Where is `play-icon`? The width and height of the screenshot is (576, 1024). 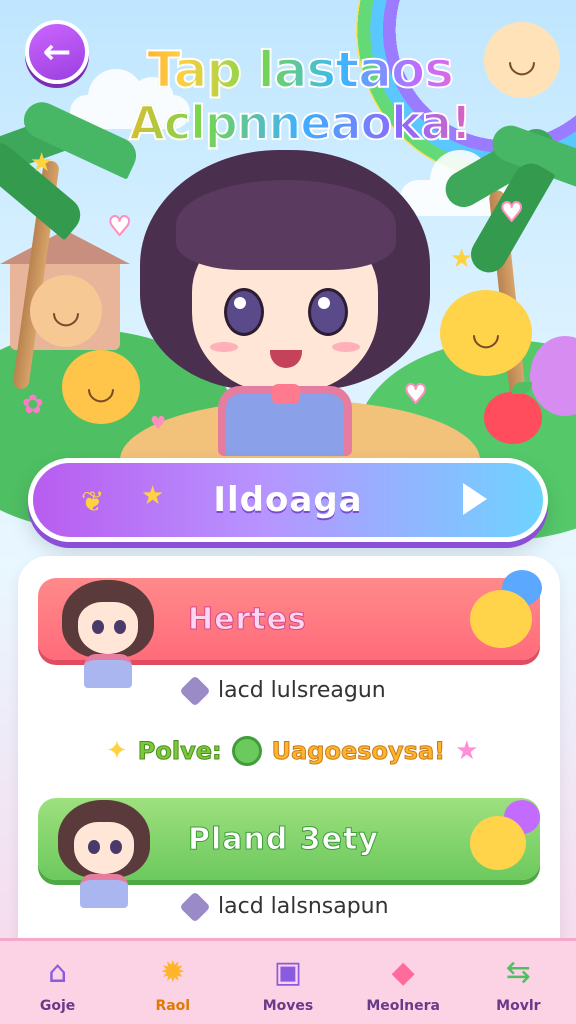
play-icon is located at coordinates (475, 499).